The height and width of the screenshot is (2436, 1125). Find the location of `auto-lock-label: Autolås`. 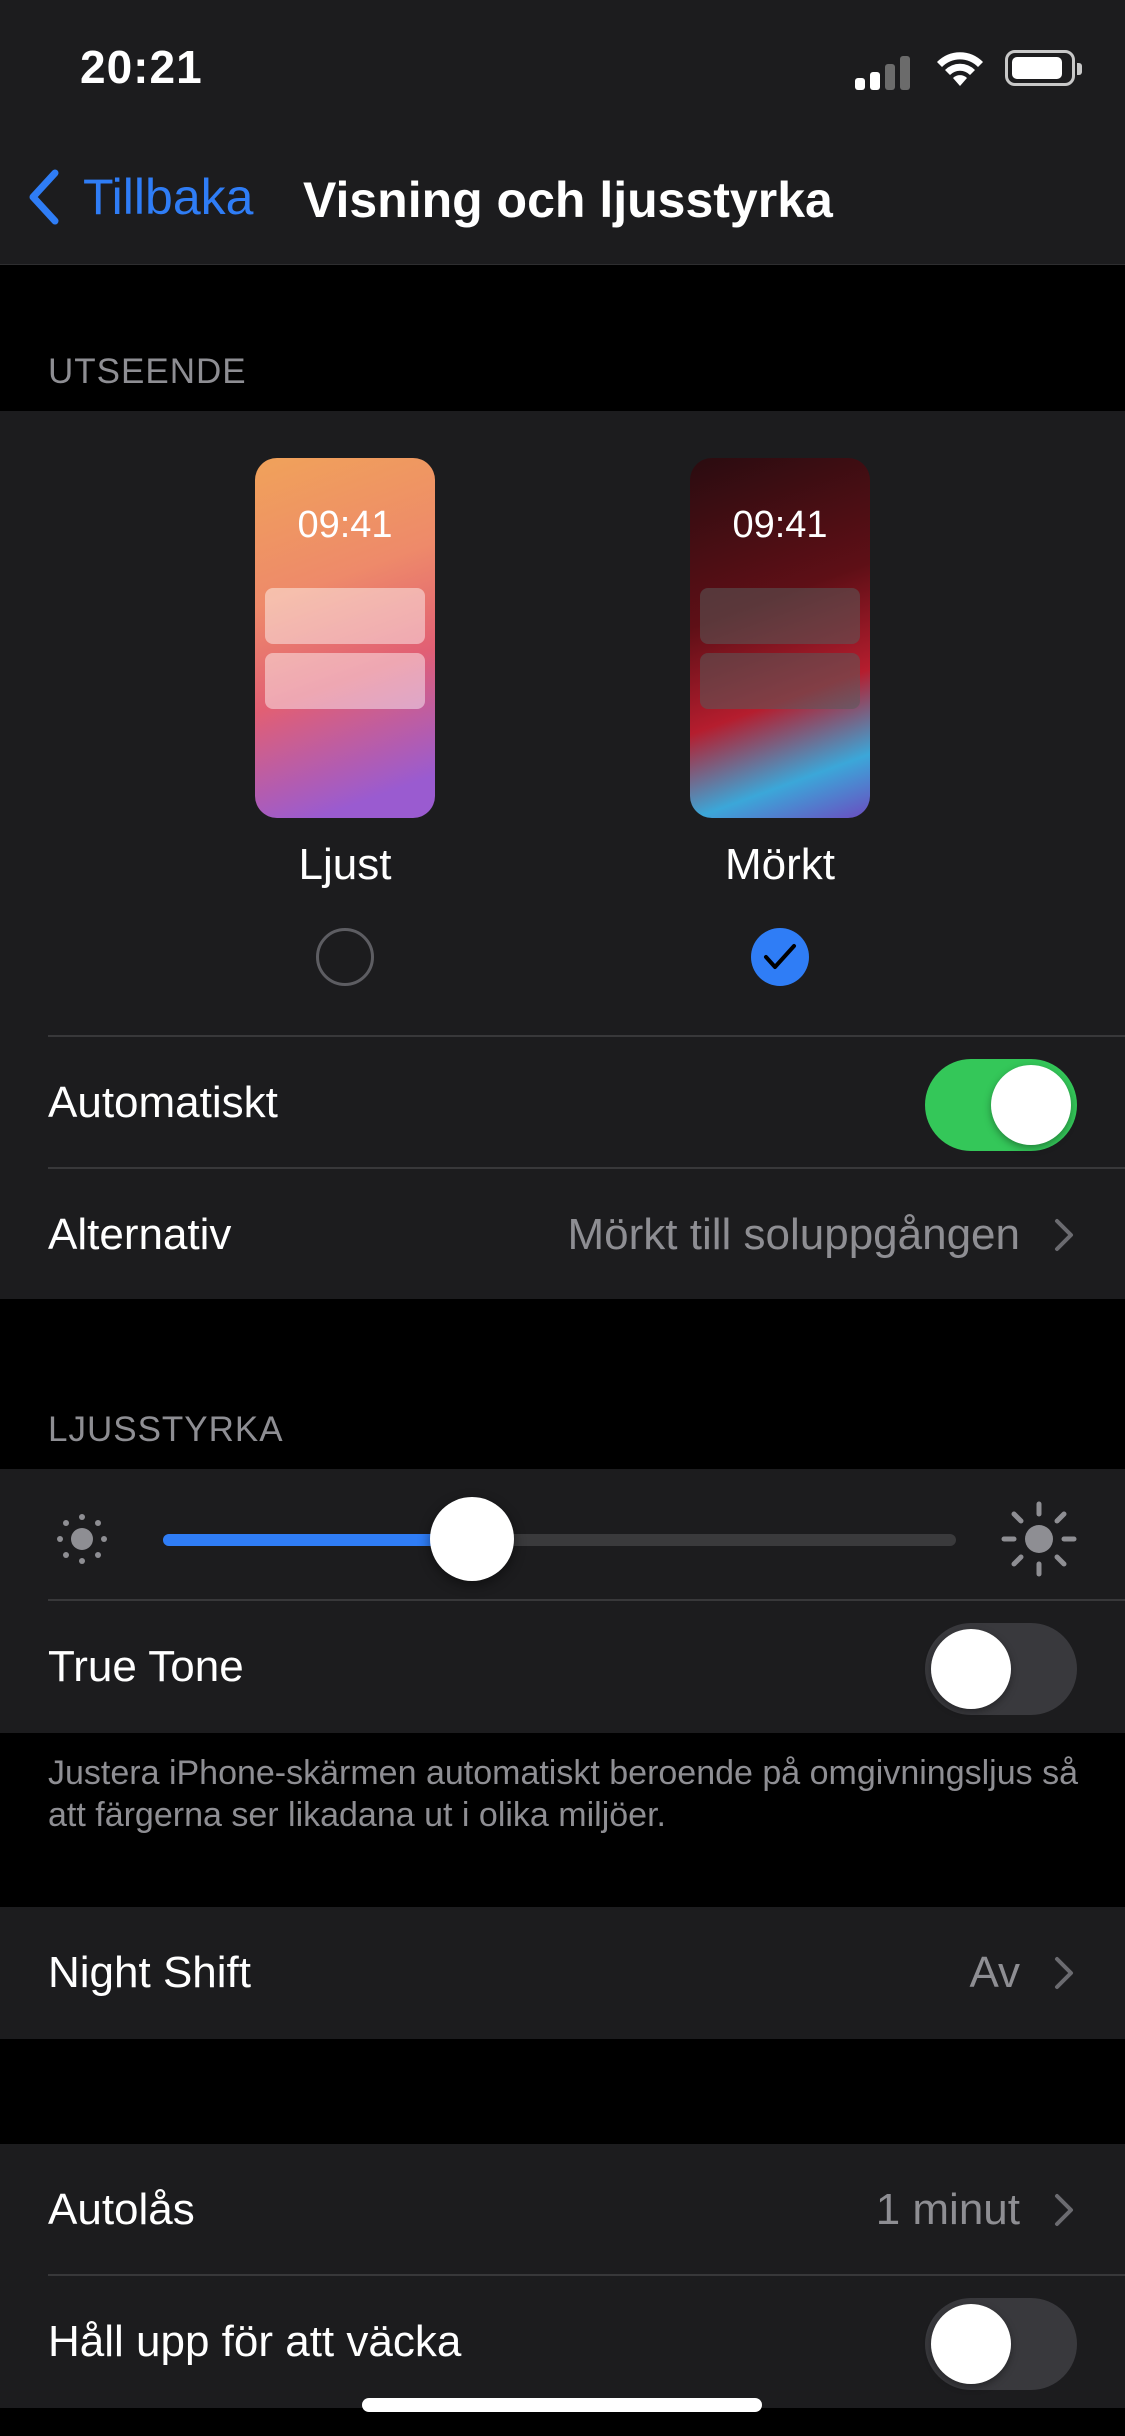

auto-lock-label: Autolås is located at coordinates (121, 2209).